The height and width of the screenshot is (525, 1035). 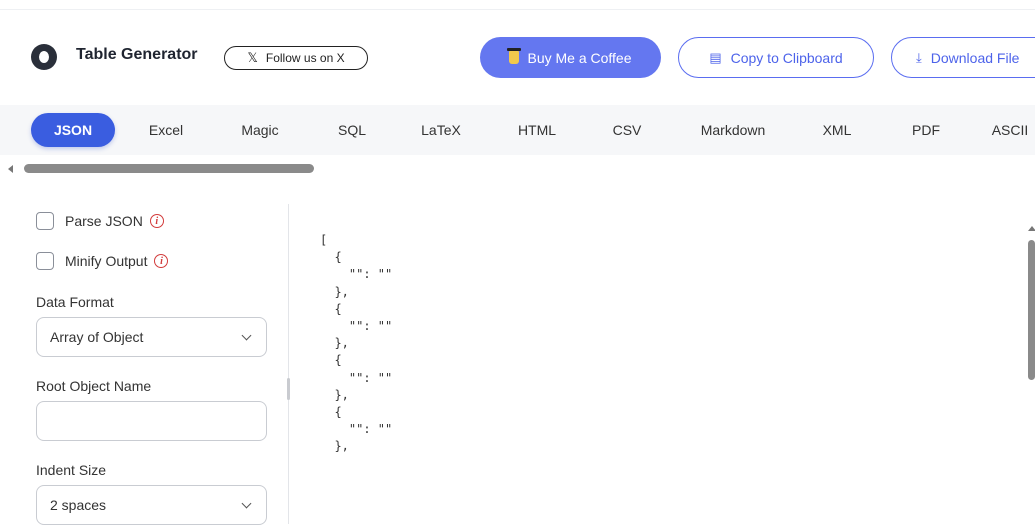 What do you see at coordinates (441, 130) in the screenshot?
I see `tab-latex: LaTeX` at bounding box center [441, 130].